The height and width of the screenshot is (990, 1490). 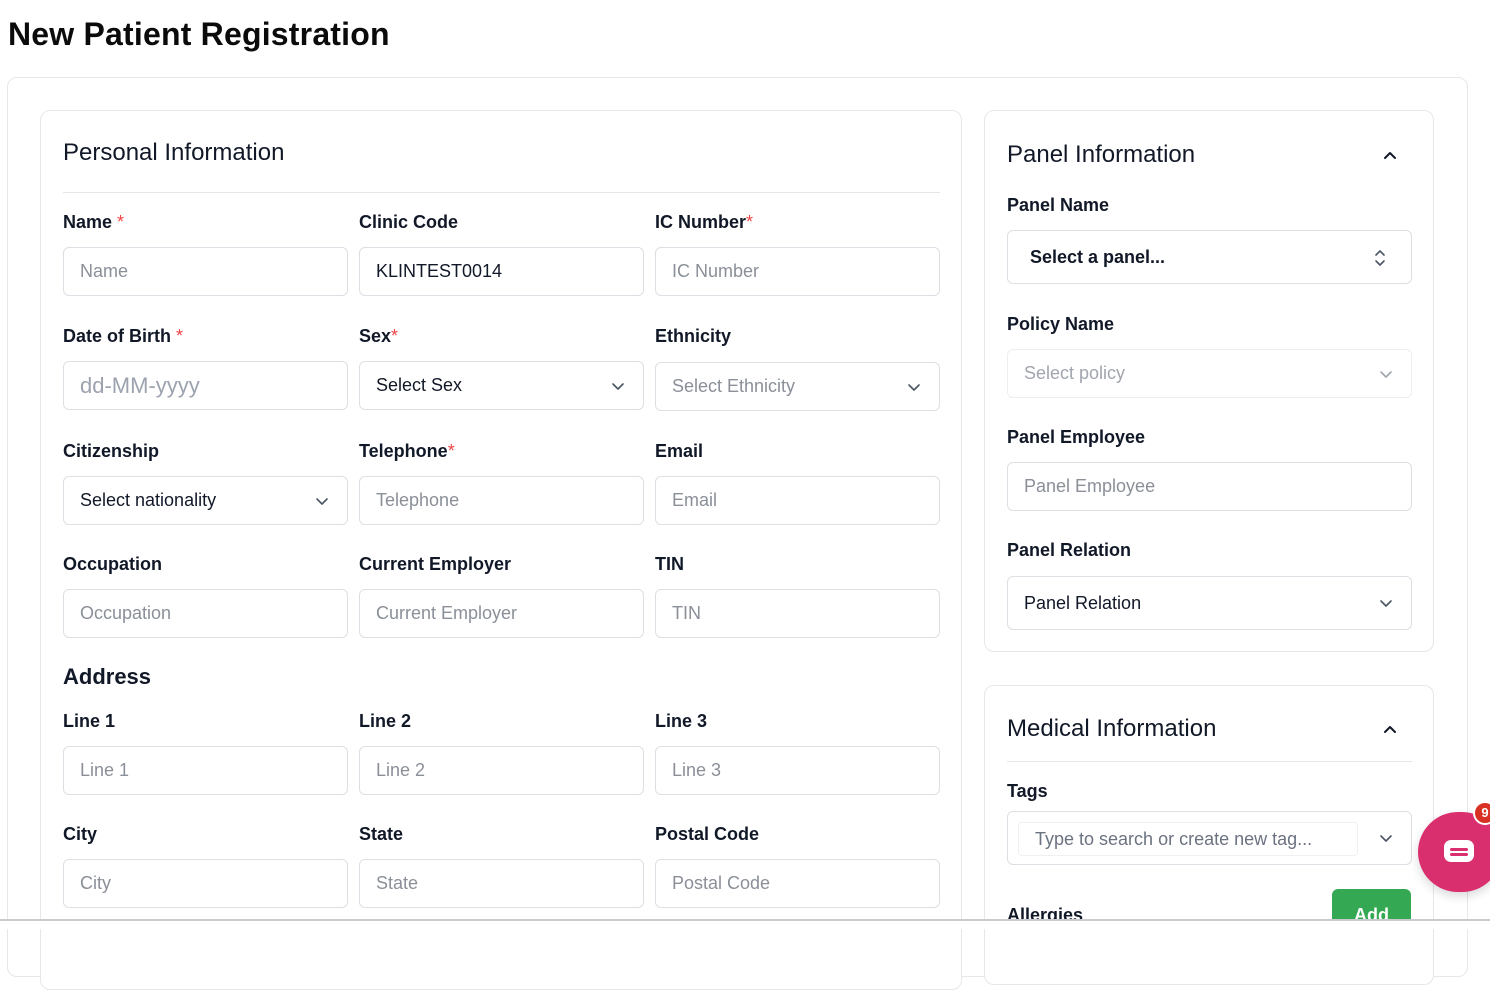 What do you see at coordinates (111, 451) in the screenshot?
I see `citizenship-label: Citizenship` at bounding box center [111, 451].